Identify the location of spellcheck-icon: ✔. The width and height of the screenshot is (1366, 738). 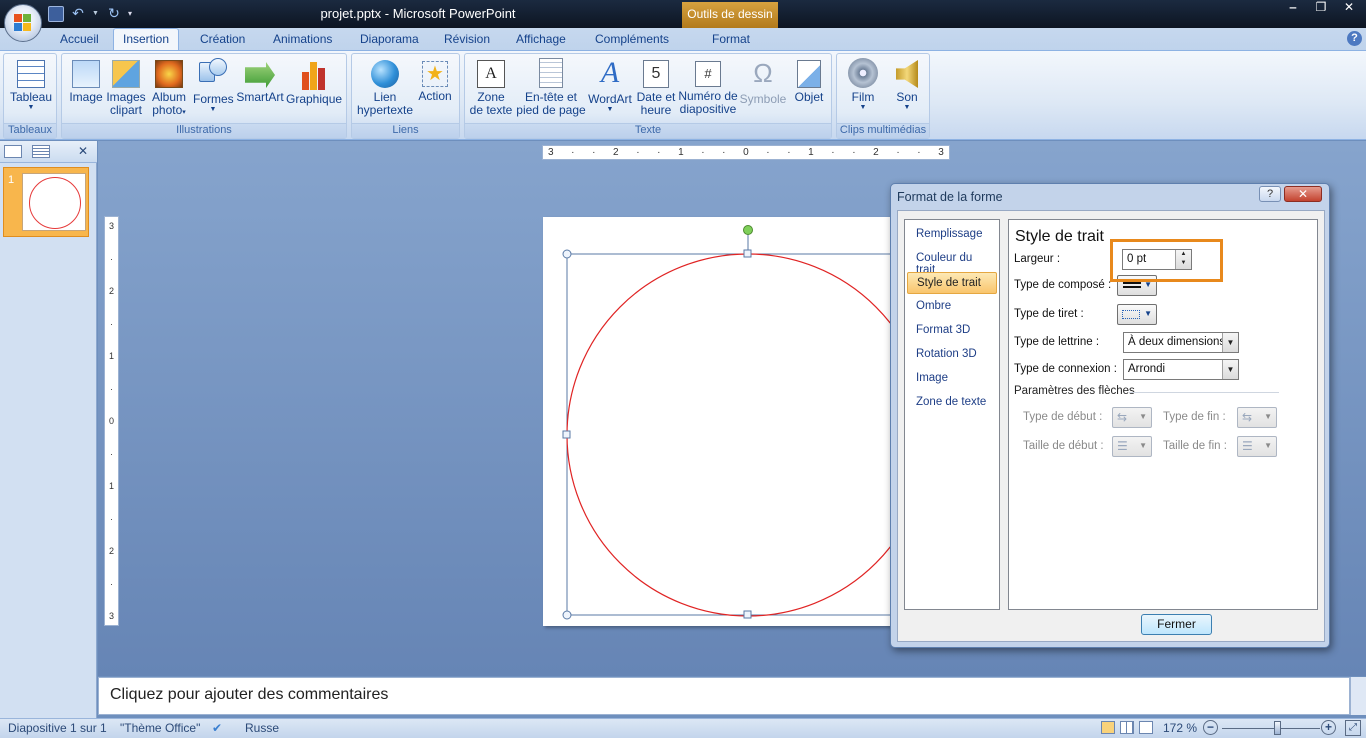
(217, 728).